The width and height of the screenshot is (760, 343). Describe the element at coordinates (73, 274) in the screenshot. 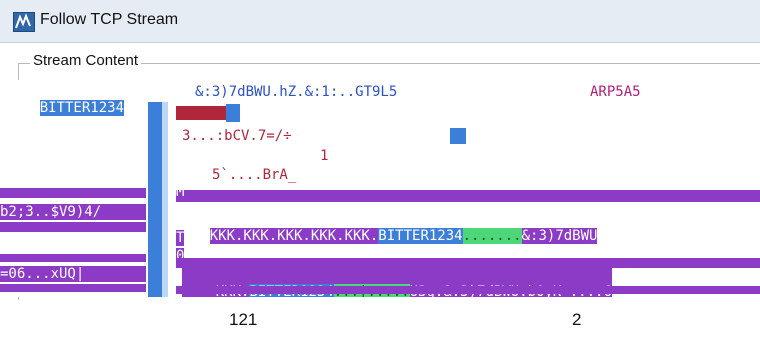

I see `stream-line: =06...xUQ|` at that location.